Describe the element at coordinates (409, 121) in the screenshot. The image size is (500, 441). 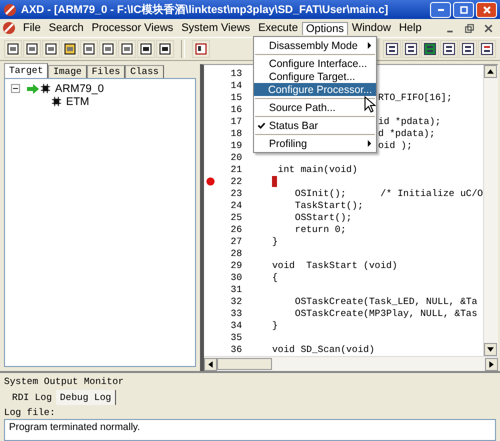
I see `code-line: id *pdata);` at that location.